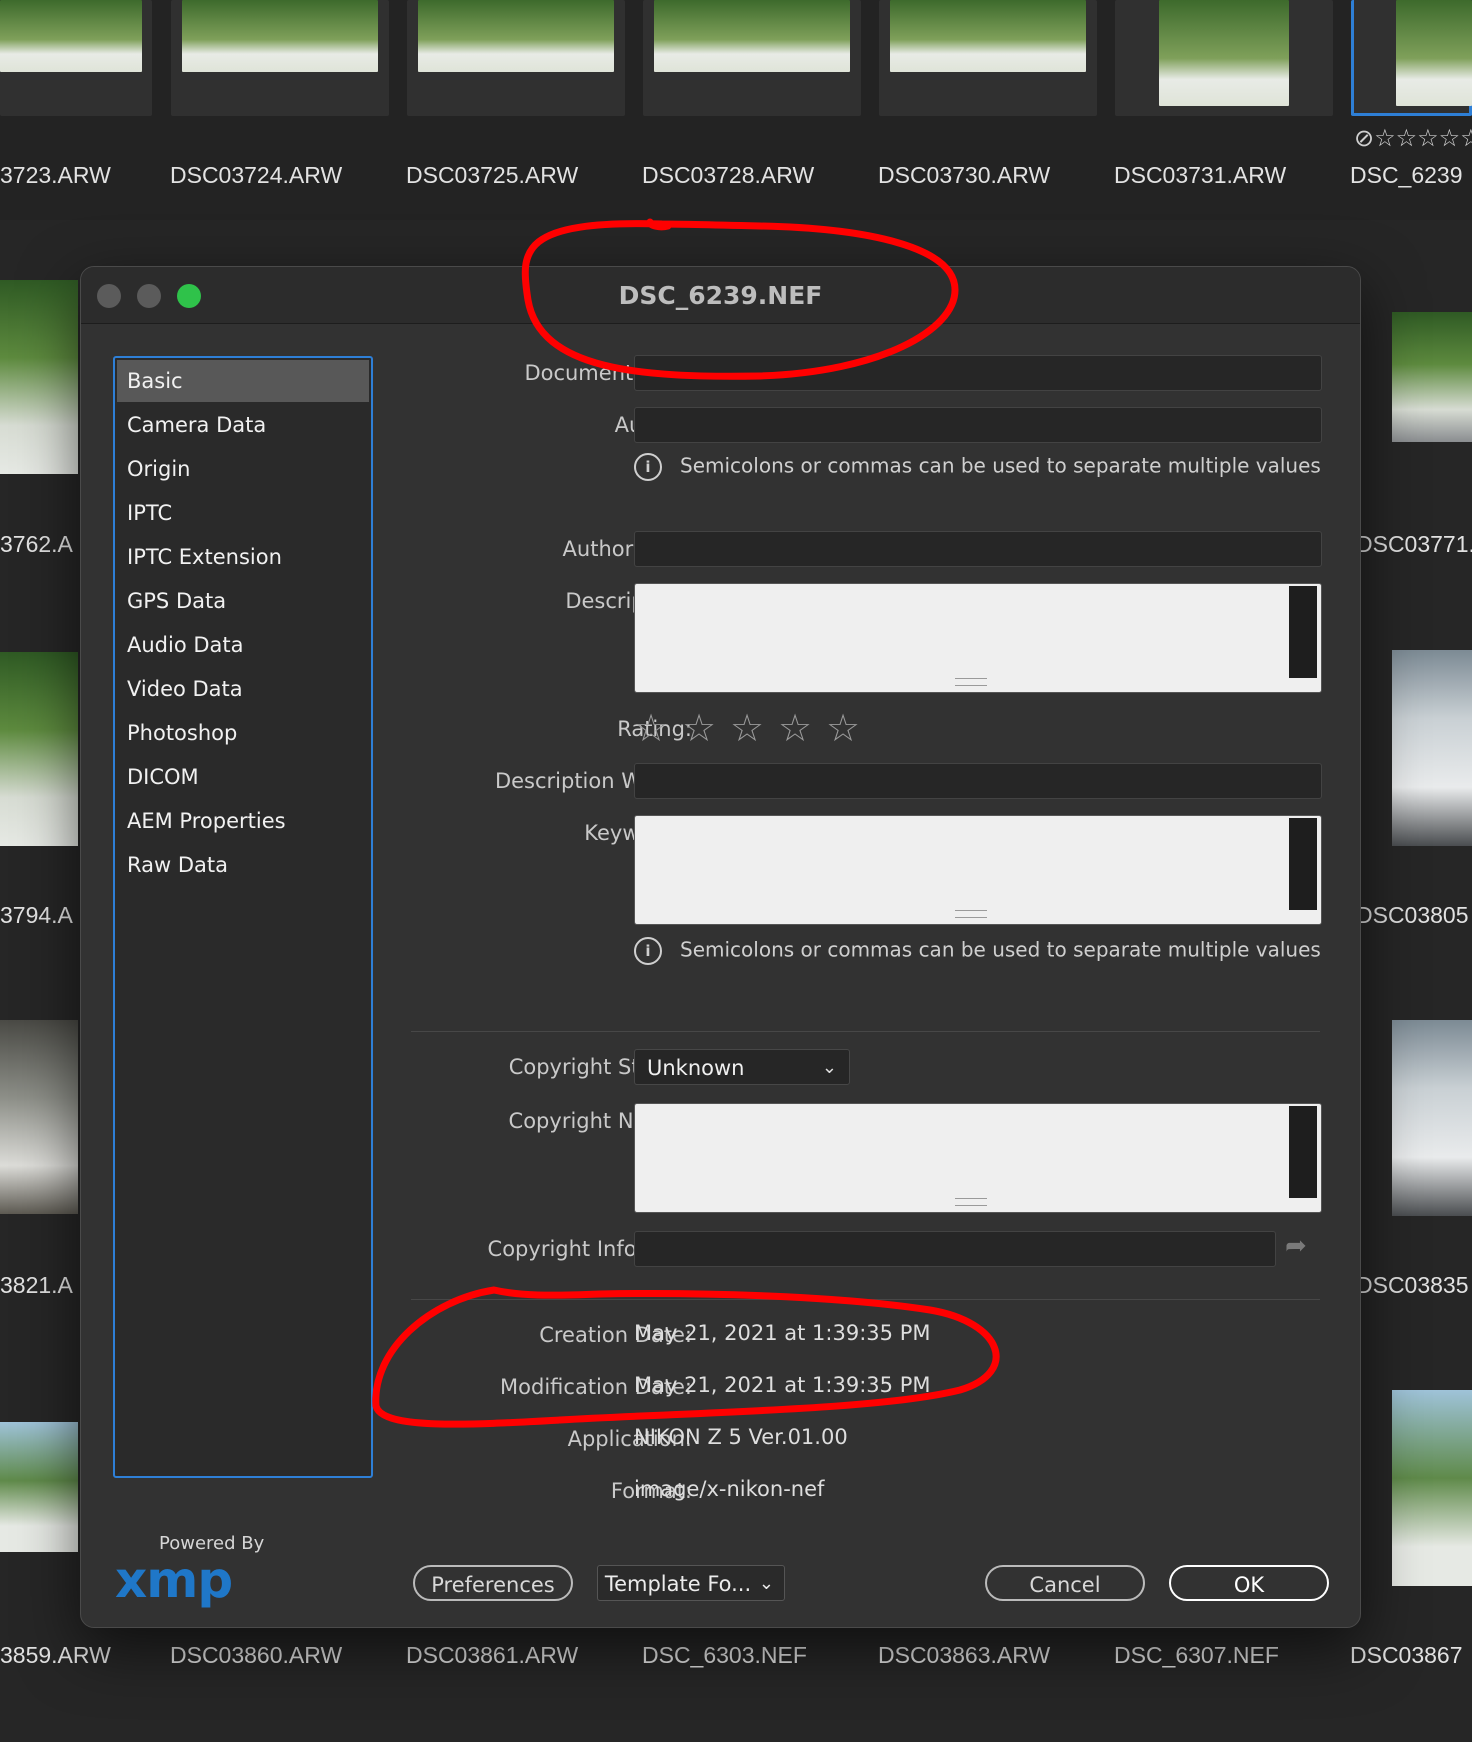  What do you see at coordinates (493, 1583) in the screenshot?
I see `preferences-button: Preferences` at bounding box center [493, 1583].